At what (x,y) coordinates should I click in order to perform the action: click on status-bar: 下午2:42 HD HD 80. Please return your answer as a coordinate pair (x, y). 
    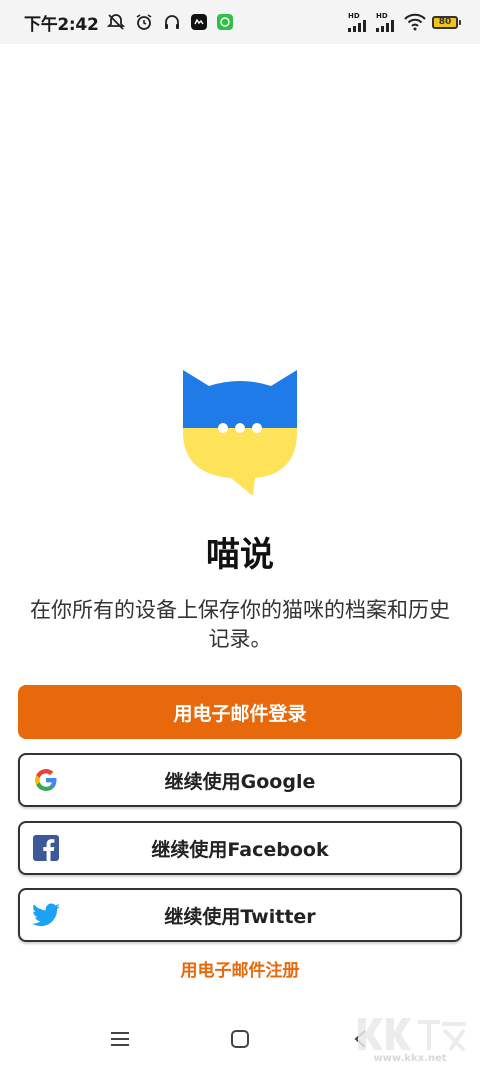
    Looking at the image, I should click on (240, 22).